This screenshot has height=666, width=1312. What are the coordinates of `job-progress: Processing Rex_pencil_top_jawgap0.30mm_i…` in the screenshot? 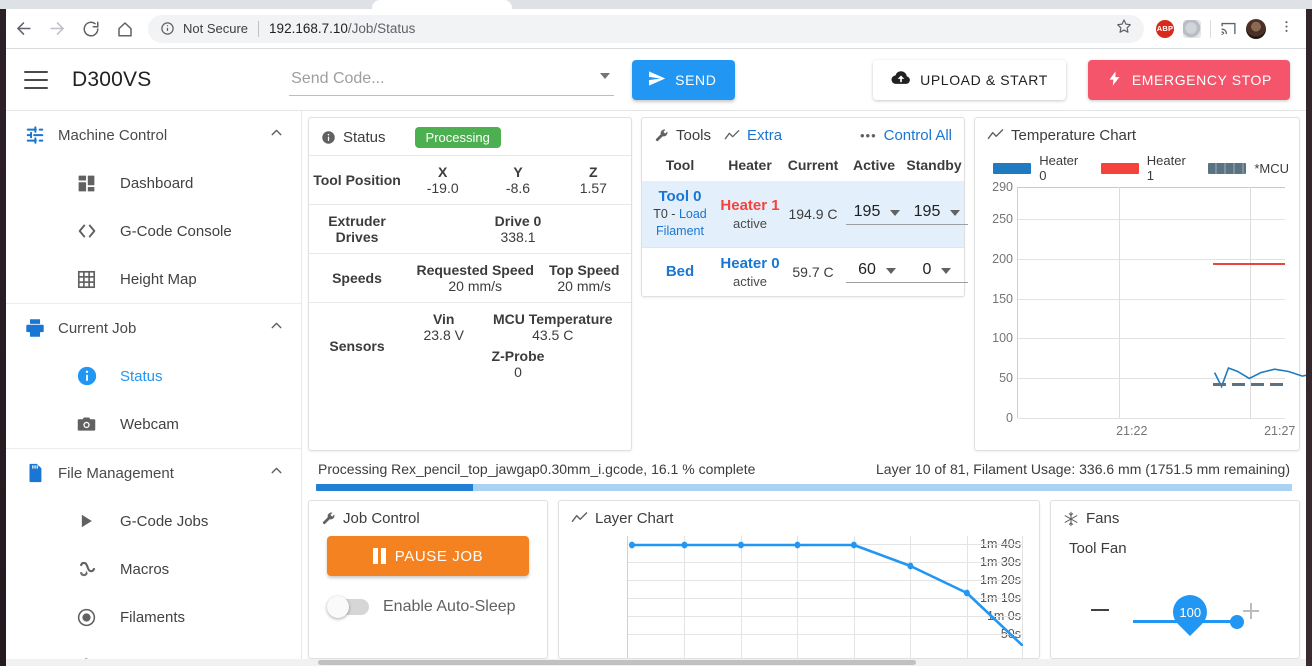 It's located at (804, 471).